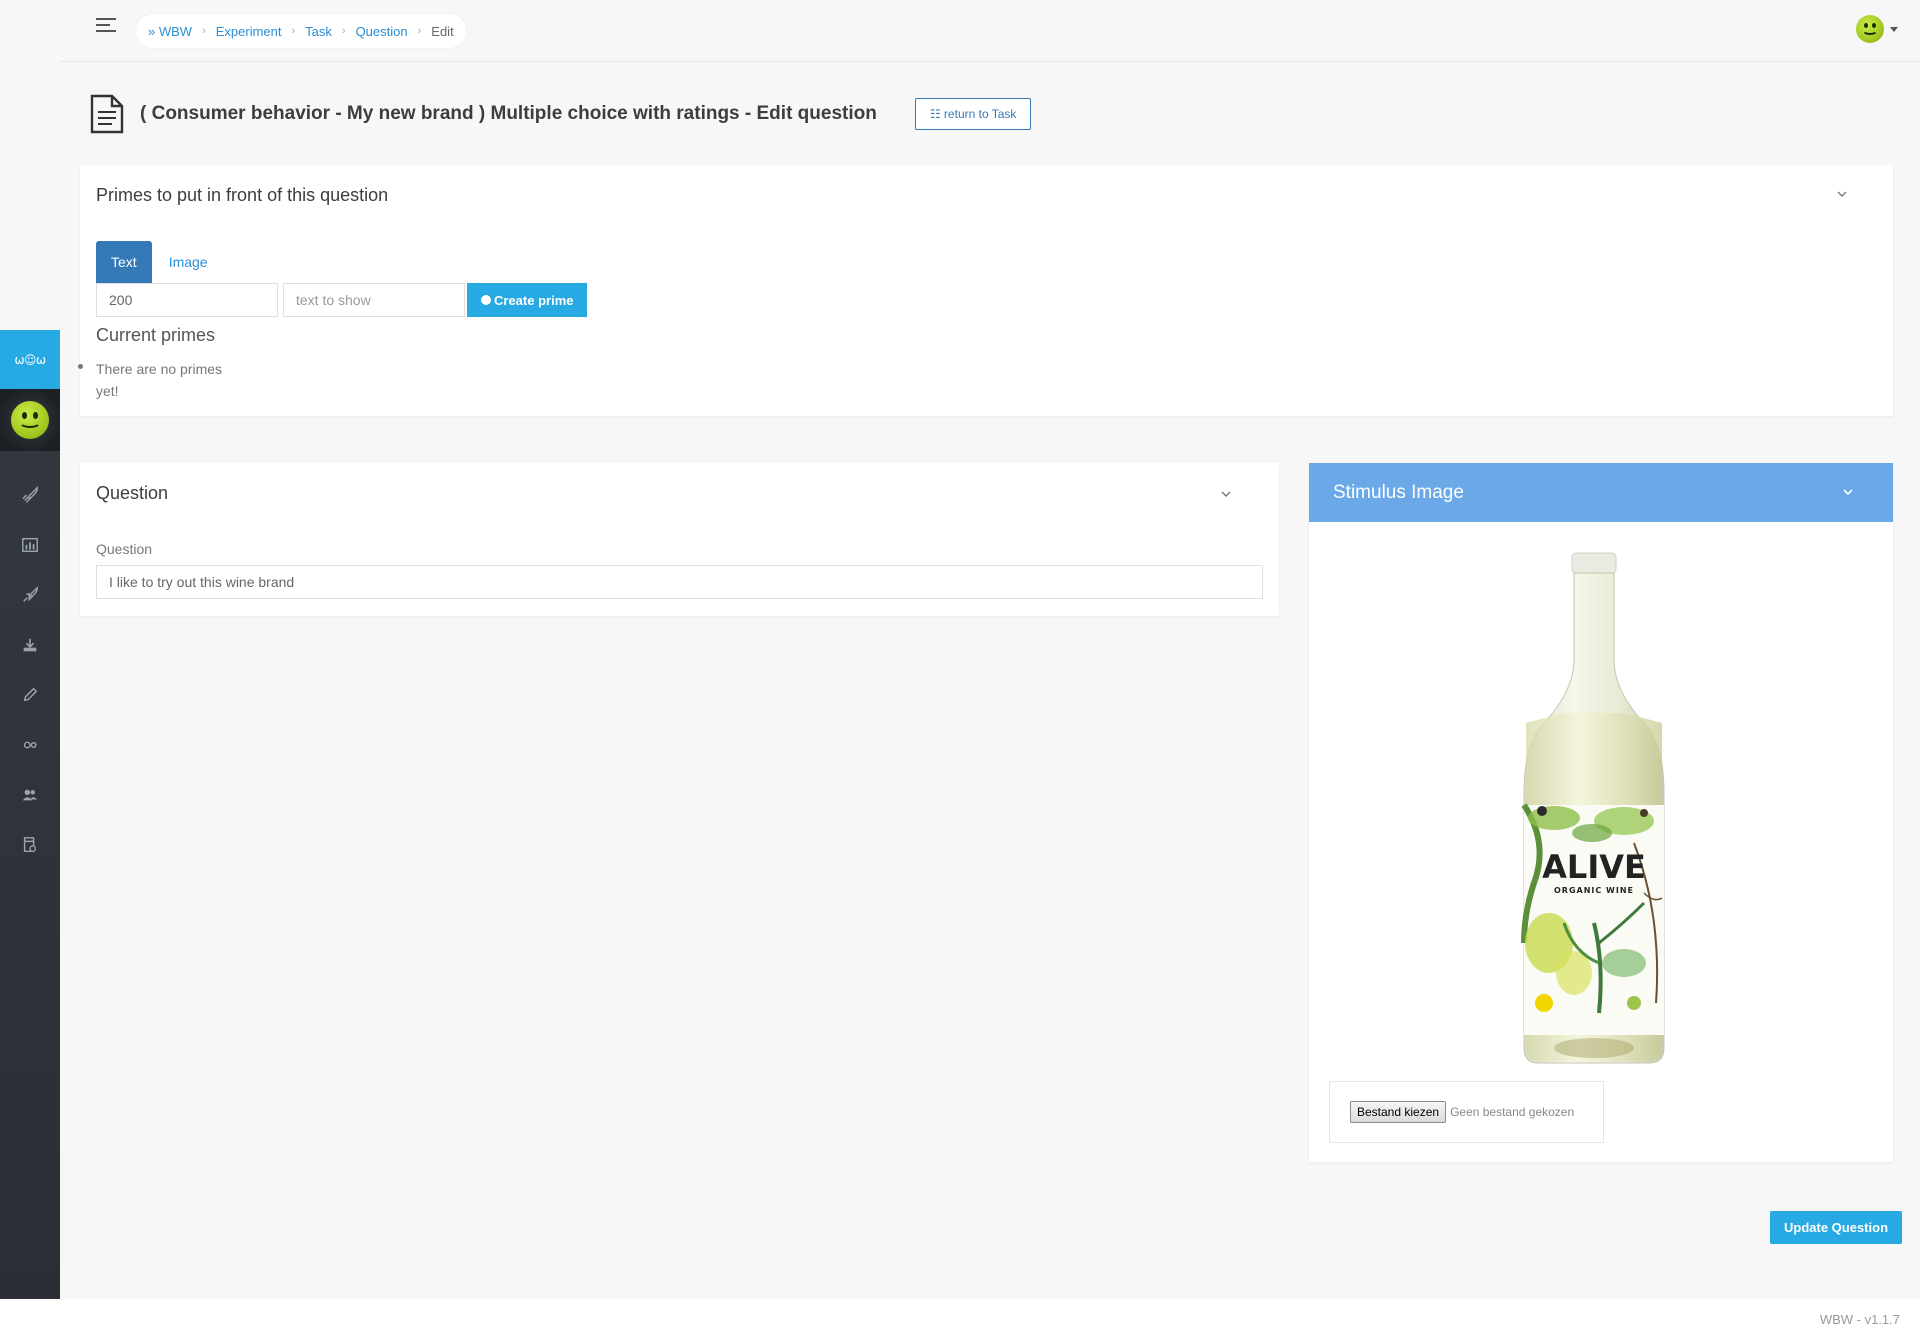  What do you see at coordinates (374, 300) in the screenshot?
I see `prime-text-input` at bounding box center [374, 300].